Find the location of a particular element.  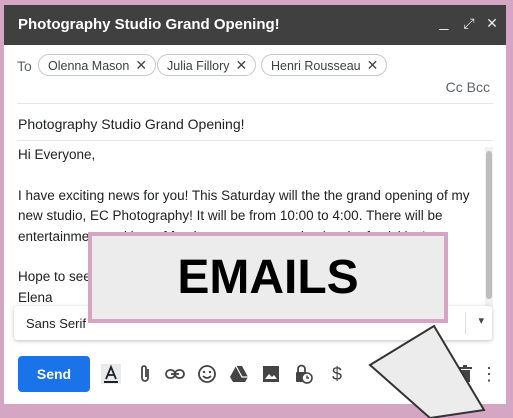

attach-icon is located at coordinates (145, 374).